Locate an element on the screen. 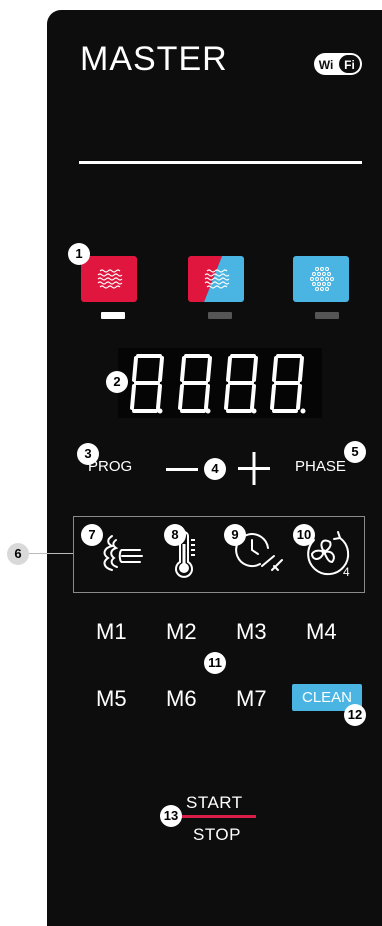 The width and height of the screenshot is (382, 926). panel-title: MASTER is located at coordinates (154, 59).